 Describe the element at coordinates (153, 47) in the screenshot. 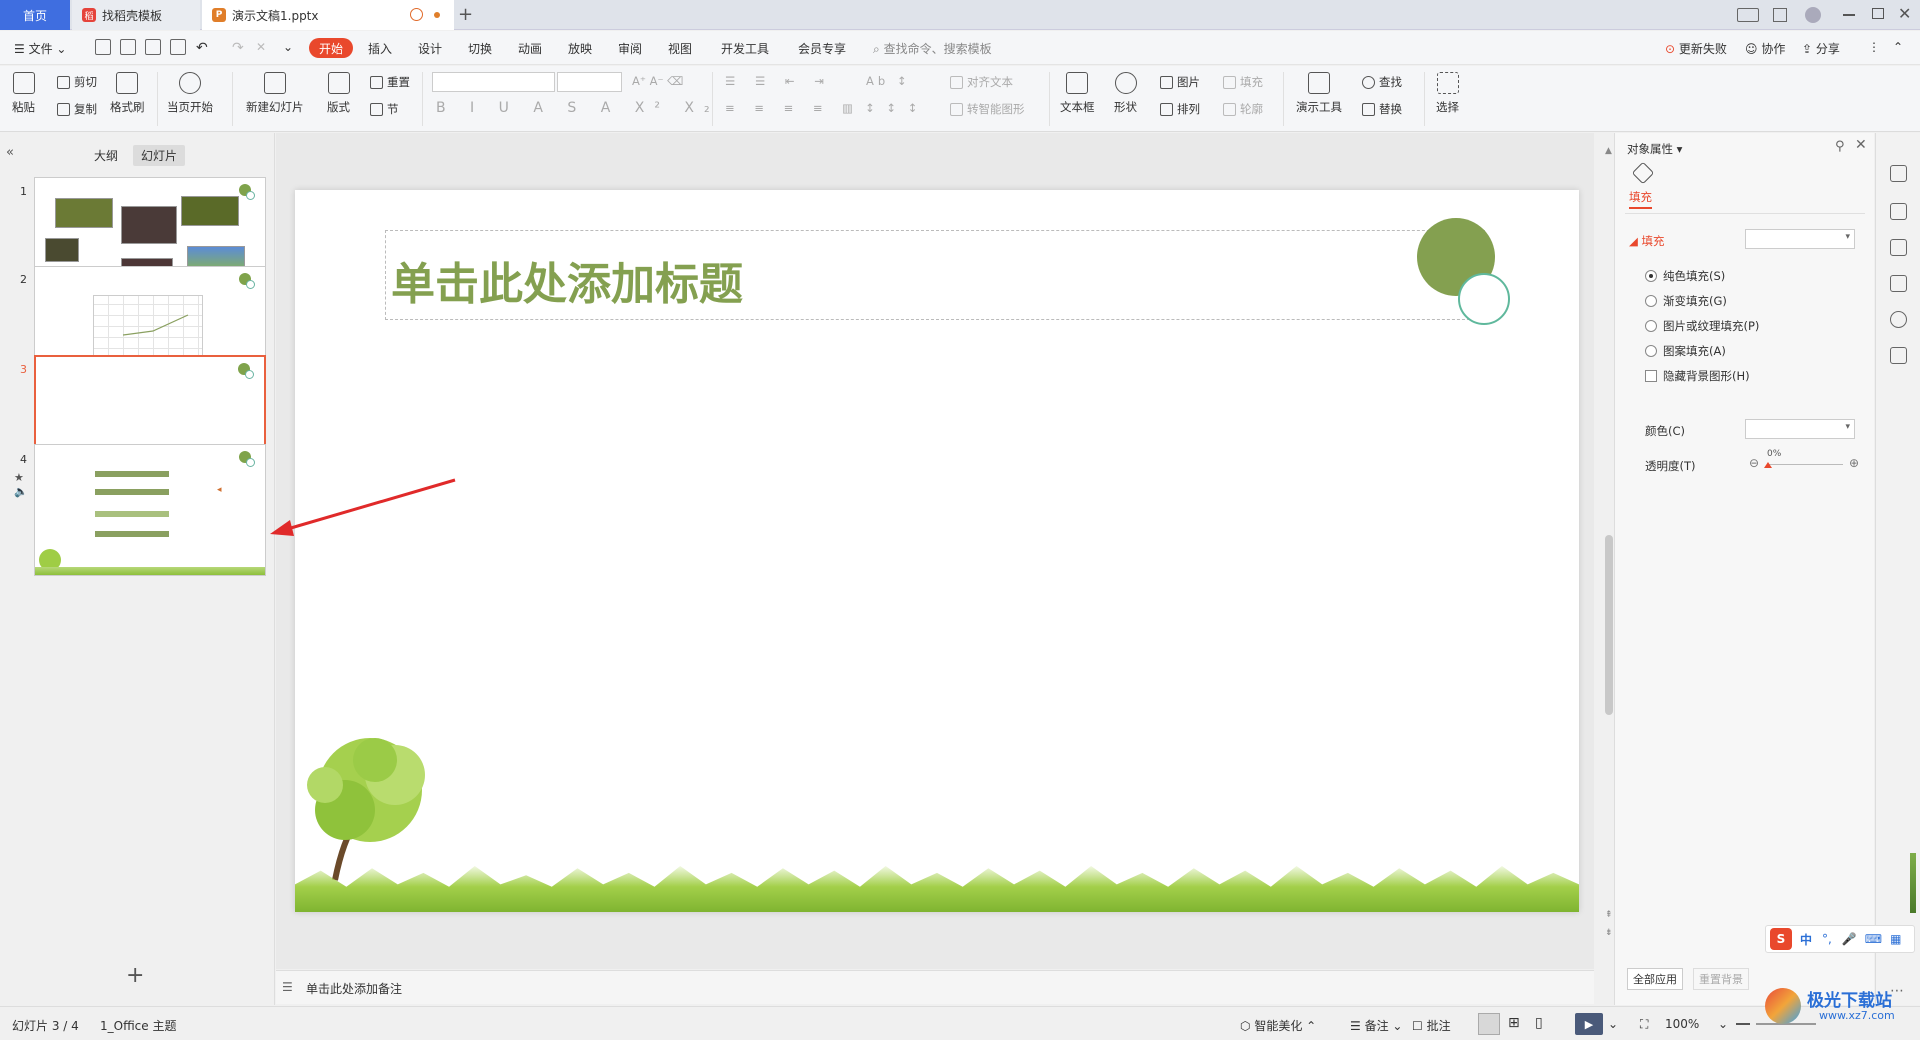

I see `print-icon` at that location.